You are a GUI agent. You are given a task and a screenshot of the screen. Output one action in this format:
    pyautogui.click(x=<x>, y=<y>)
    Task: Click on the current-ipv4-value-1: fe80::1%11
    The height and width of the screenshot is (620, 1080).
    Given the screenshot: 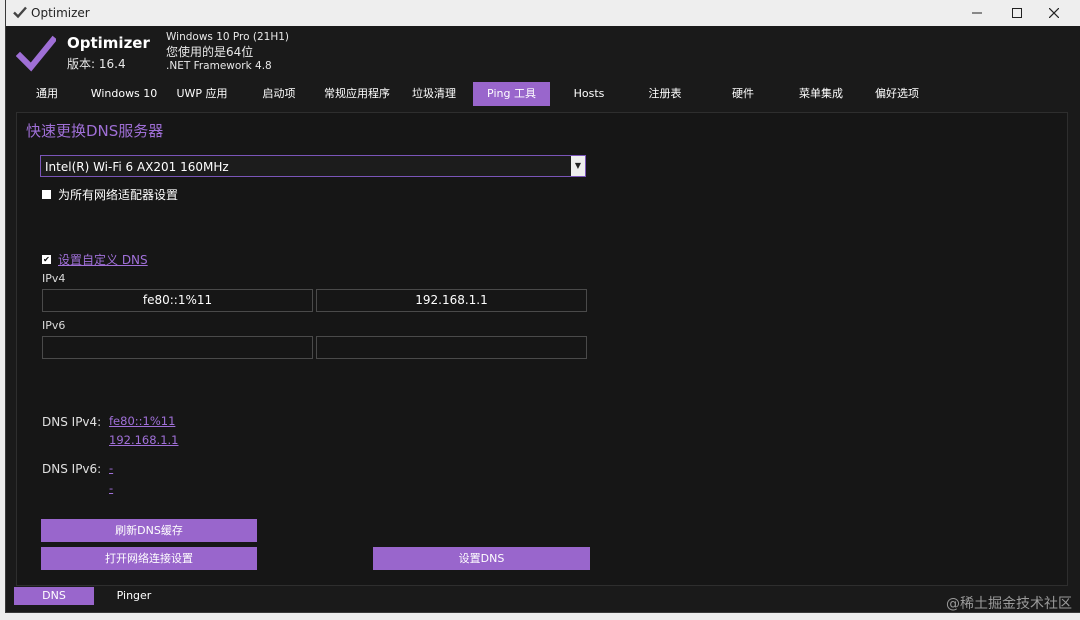 What is the action you would take?
    pyautogui.click(x=142, y=421)
    